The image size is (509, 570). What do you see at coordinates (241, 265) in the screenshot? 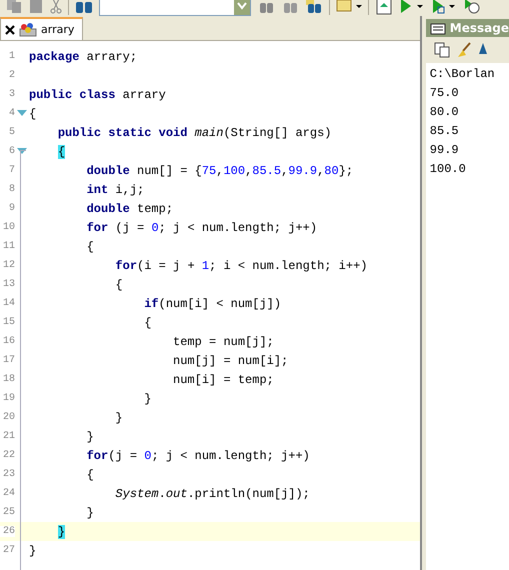
I see `code-line: for(i = j + 1; i < num.length; i++)` at bounding box center [241, 265].